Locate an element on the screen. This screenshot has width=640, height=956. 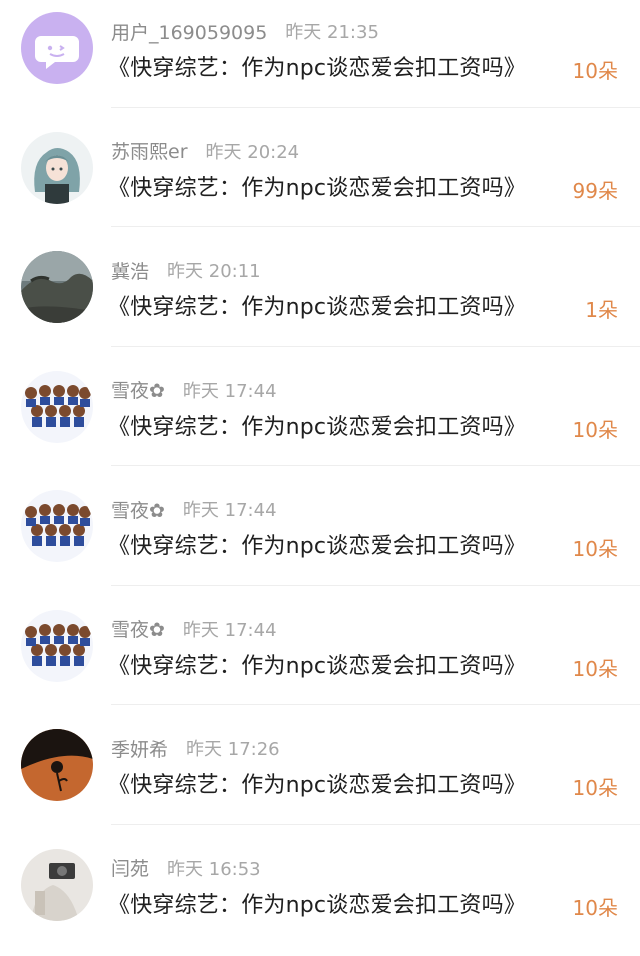
timestamp: 昨天 17:26 is located at coordinates (233, 748).